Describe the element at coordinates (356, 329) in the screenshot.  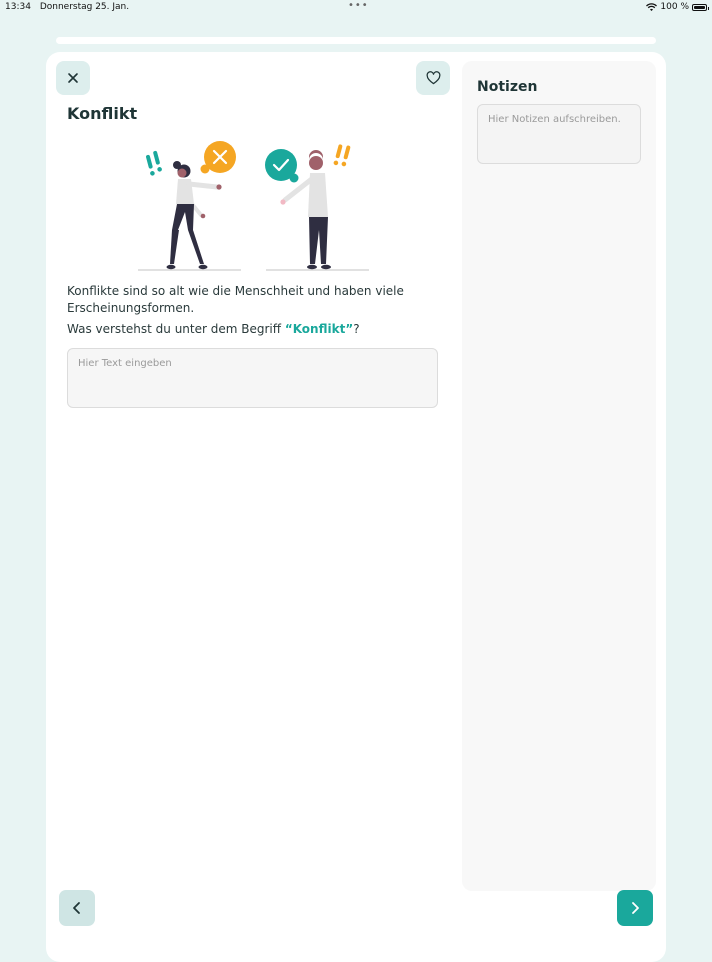
I see `question-suffix: ?` at that location.